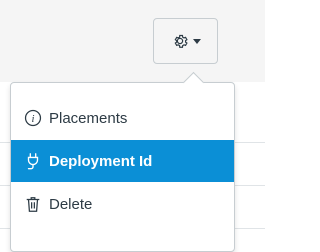 The width and height of the screenshot is (320, 252). I want to click on svg-text: i, so click(33, 119).